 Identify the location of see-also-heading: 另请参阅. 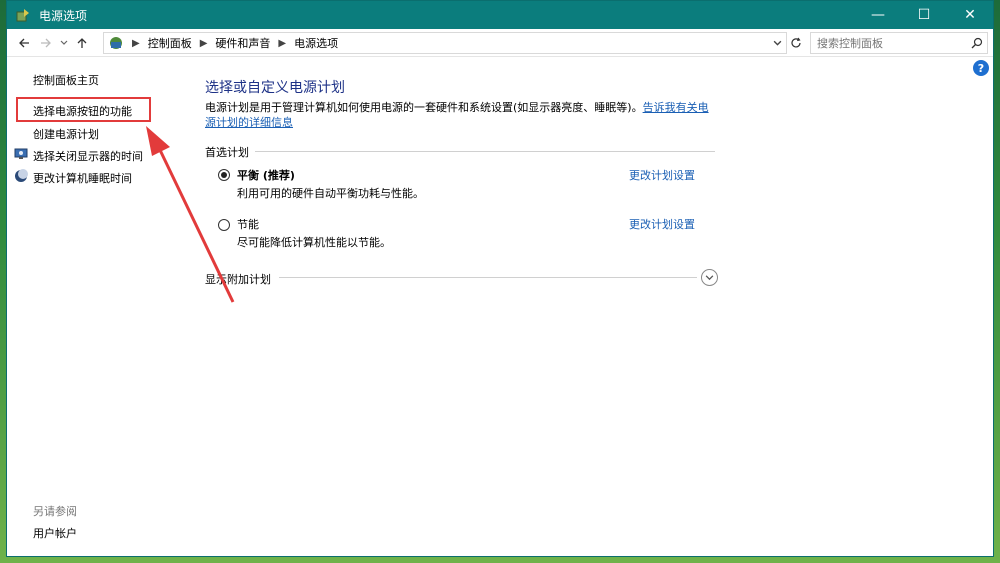
(55, 511).